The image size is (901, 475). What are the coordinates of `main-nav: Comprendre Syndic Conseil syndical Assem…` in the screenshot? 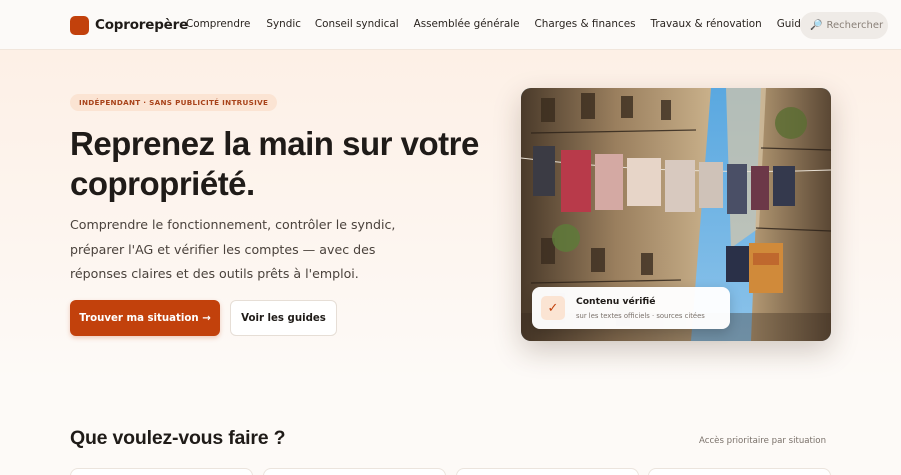 It's located at (521, 24).